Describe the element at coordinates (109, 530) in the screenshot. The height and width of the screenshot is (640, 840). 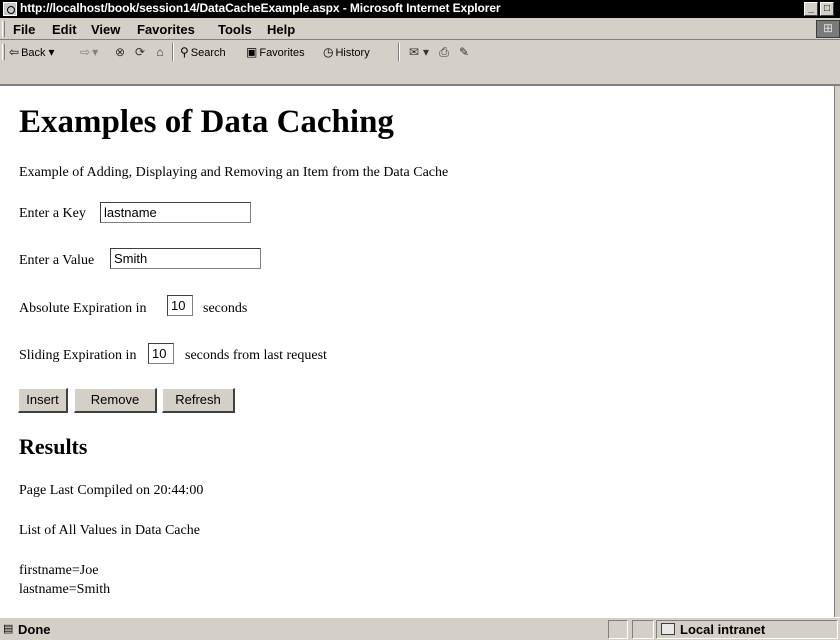
I see `cache-list-heading: List of All Values in Data Cache` at that location.